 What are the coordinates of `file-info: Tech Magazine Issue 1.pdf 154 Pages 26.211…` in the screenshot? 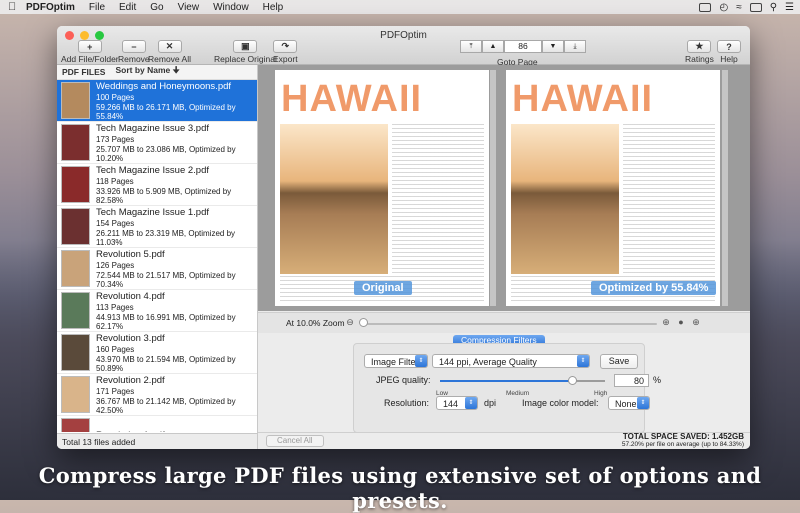 It's located at (176, 227).